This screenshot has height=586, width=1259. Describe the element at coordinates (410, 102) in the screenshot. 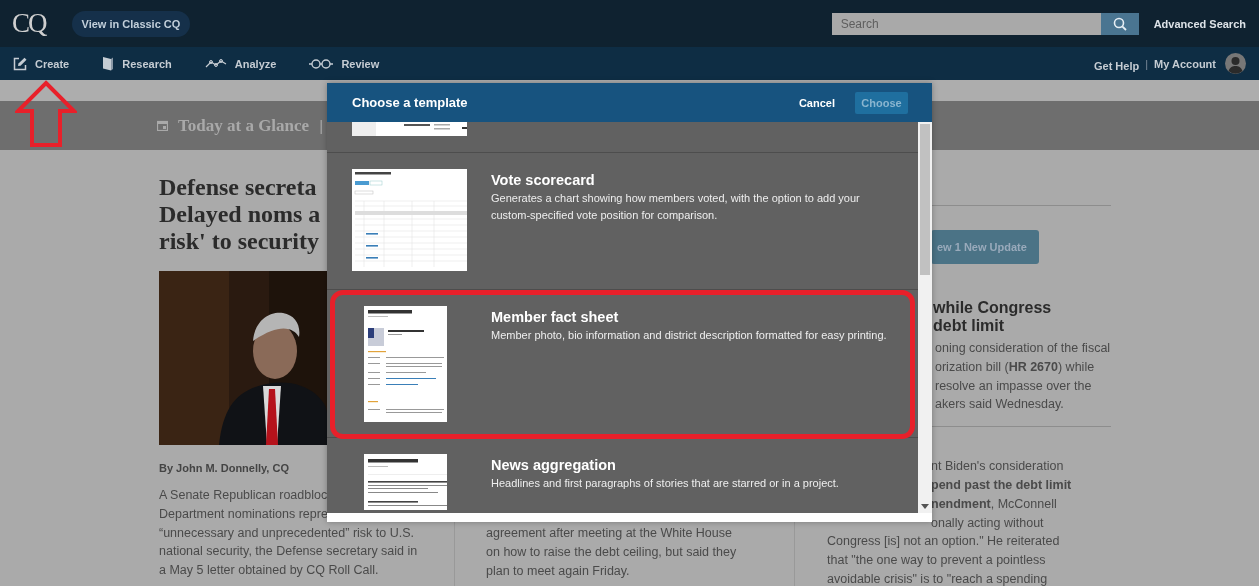

I see `dialog-title: Choose a template` at that location.